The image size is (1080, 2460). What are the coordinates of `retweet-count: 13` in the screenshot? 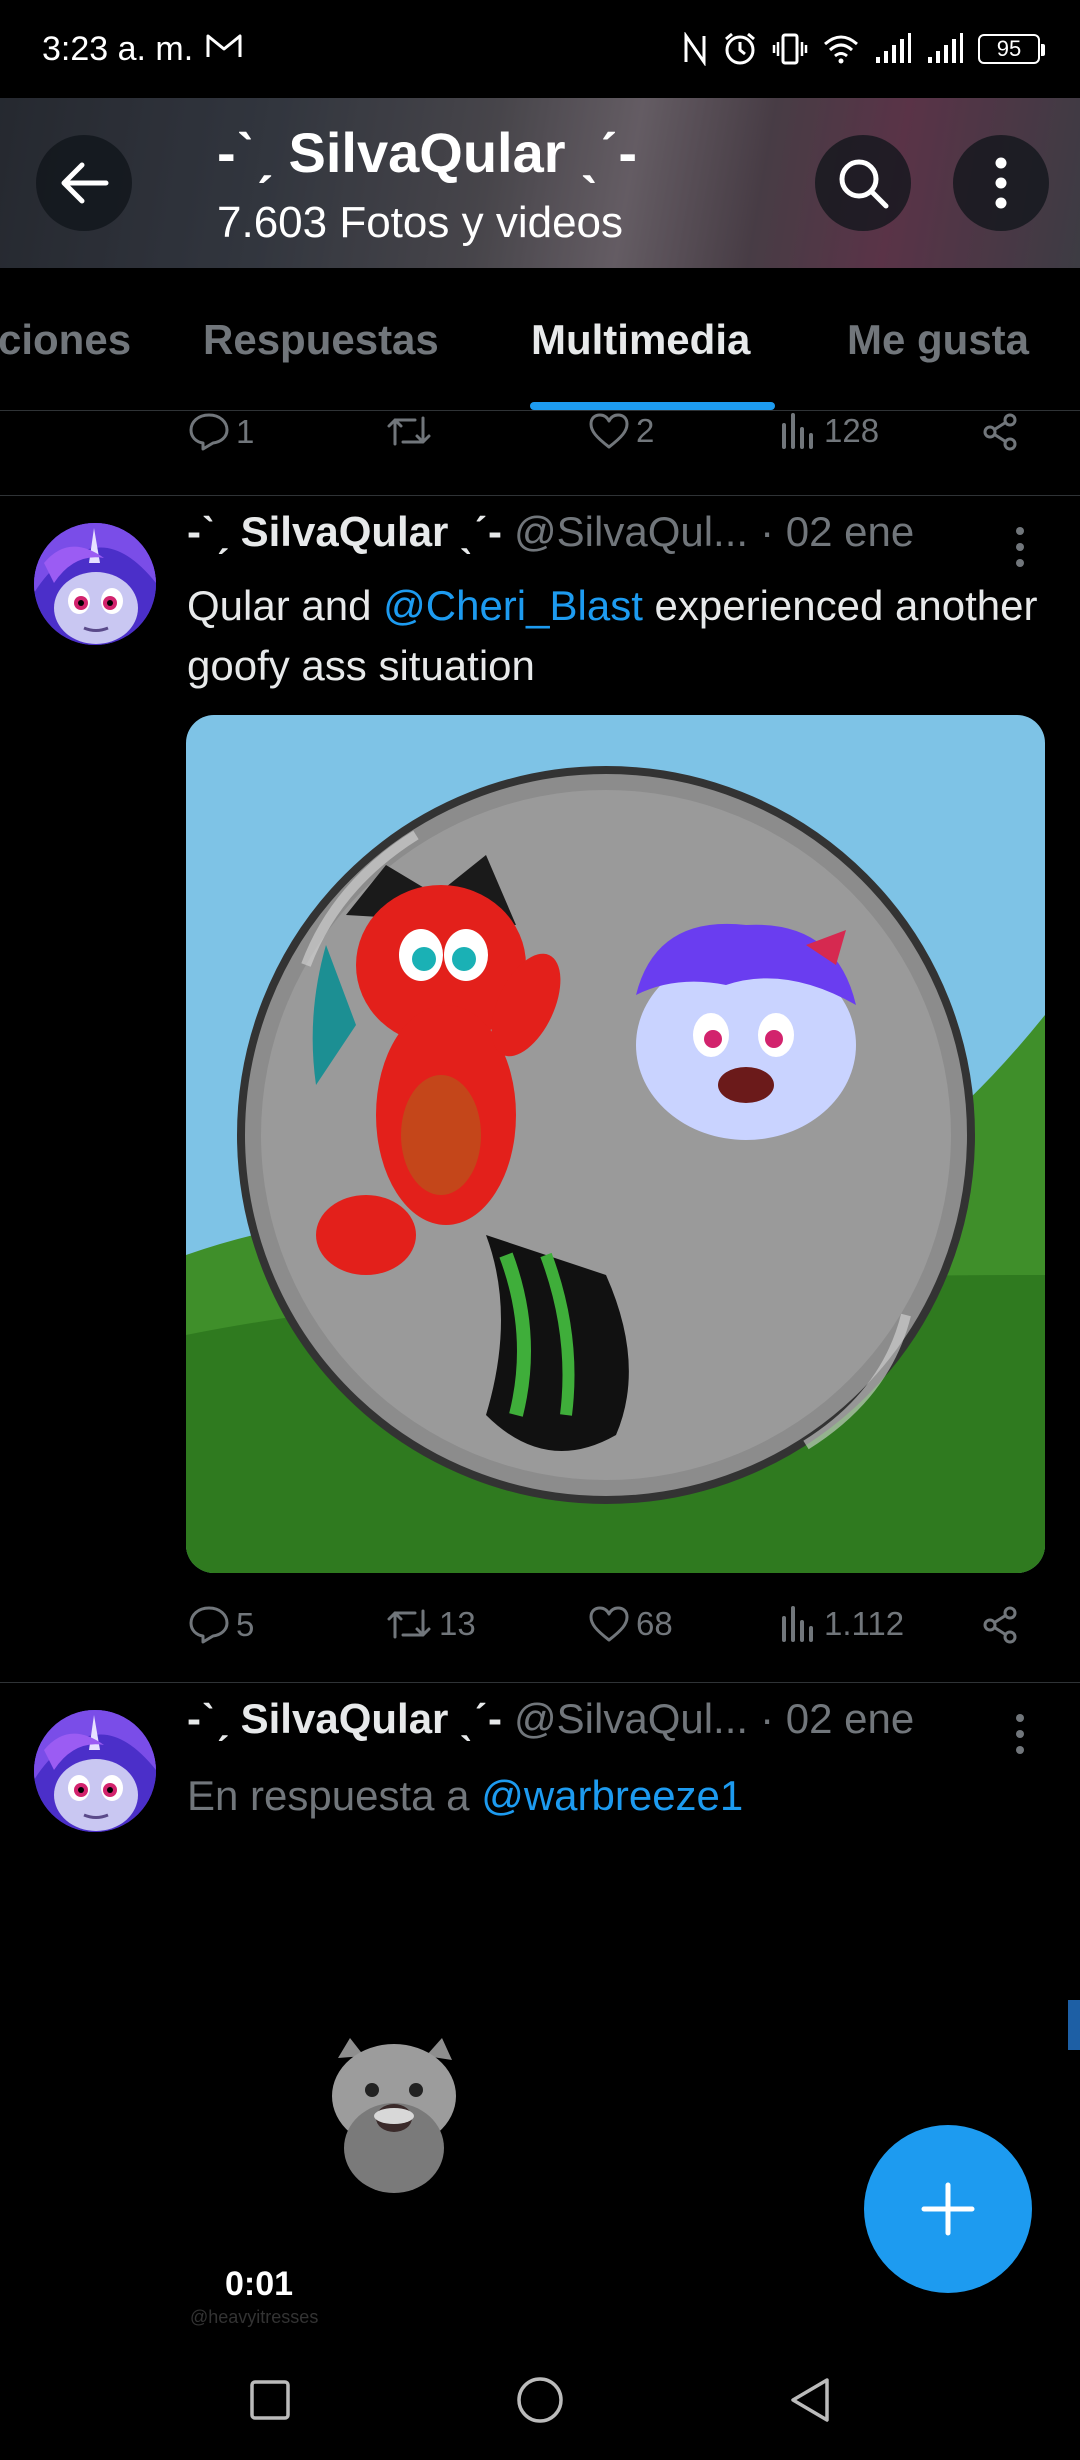 It's located at (457, 1623).